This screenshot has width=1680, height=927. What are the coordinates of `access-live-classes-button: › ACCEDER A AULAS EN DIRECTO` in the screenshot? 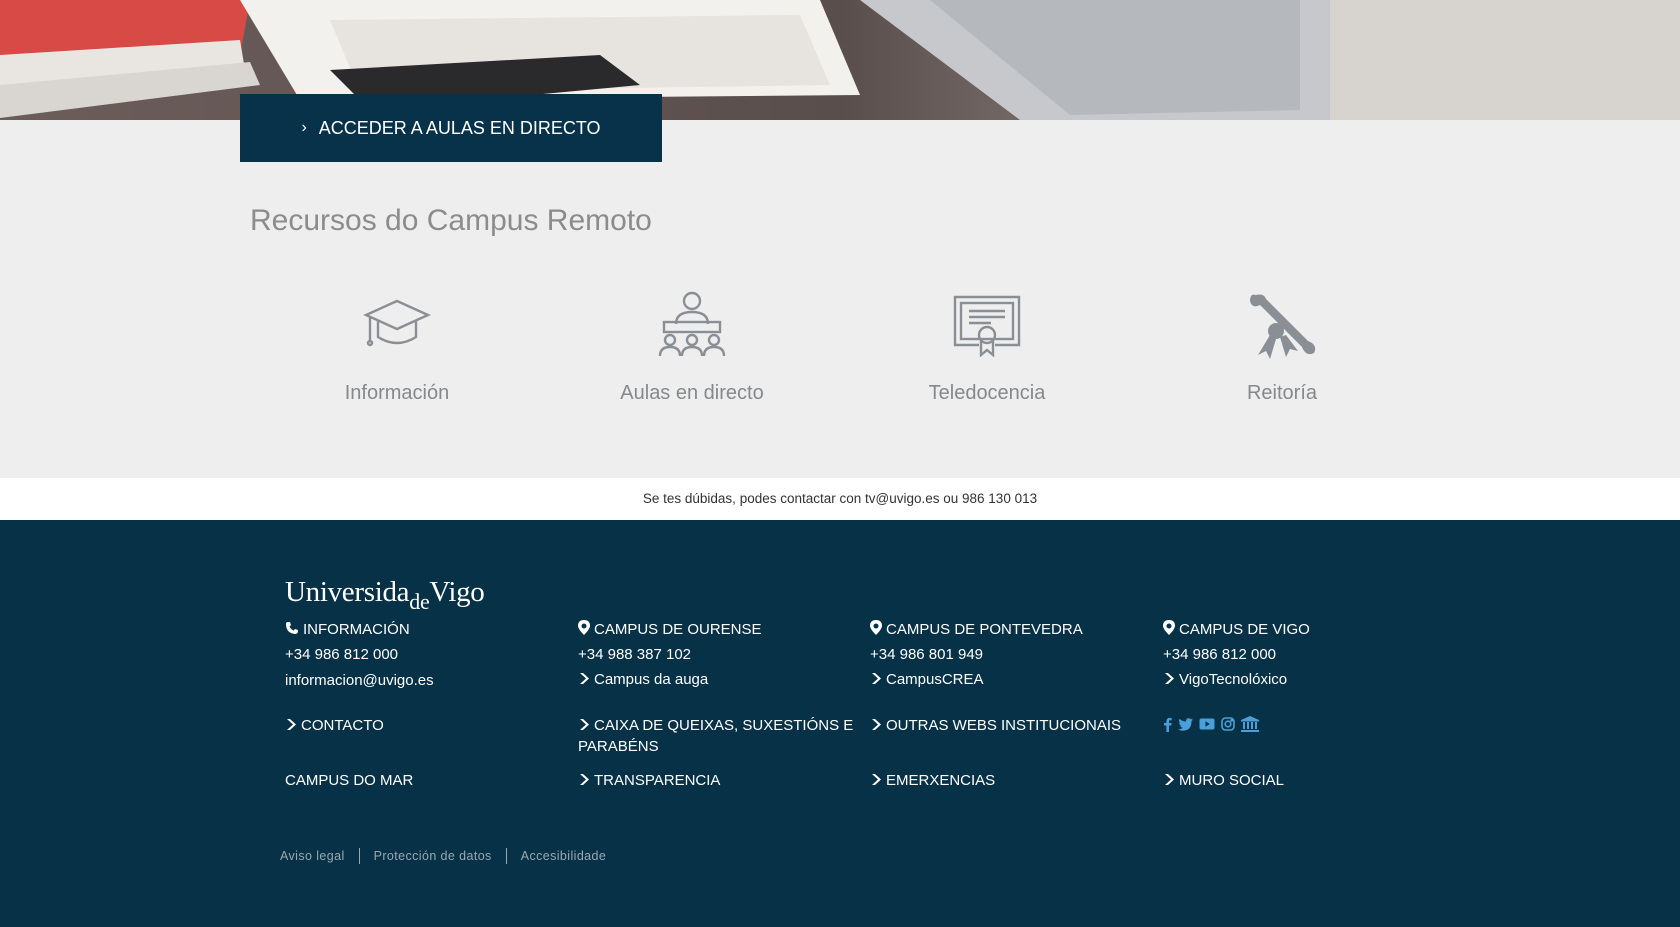 It's located at (451, 128).